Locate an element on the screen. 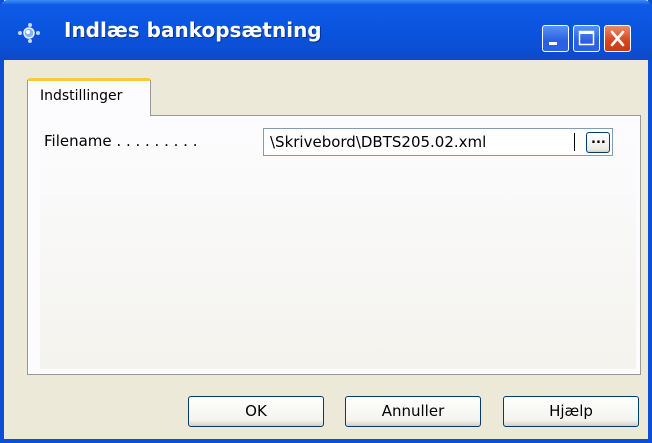 The height and width of the screenshot is (443, 652). filename-label: Filename . . . . . . . . . is located at coordinates (121, 141).